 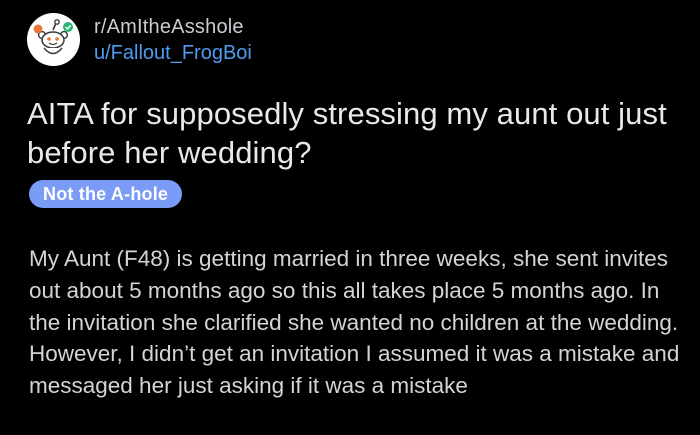 I want to click on subreddit-link: r/AmItheAsshole, so click(x=173, y=27).